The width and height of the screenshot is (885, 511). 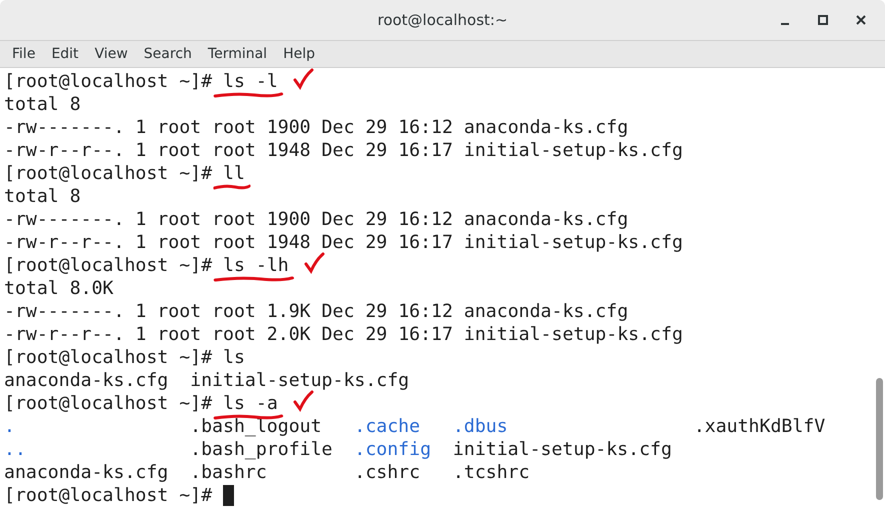 I want to click on close-icon, so click(x=861, y=20).